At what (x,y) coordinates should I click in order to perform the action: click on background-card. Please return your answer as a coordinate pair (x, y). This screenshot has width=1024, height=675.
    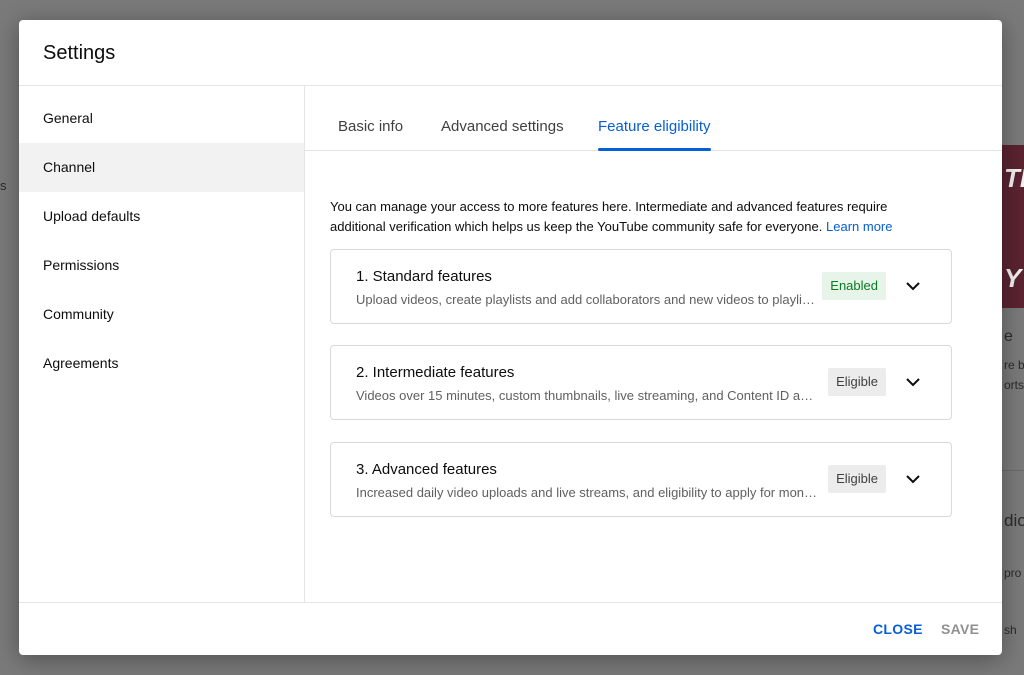
    Looking at the image, I should click on (1013, 545).